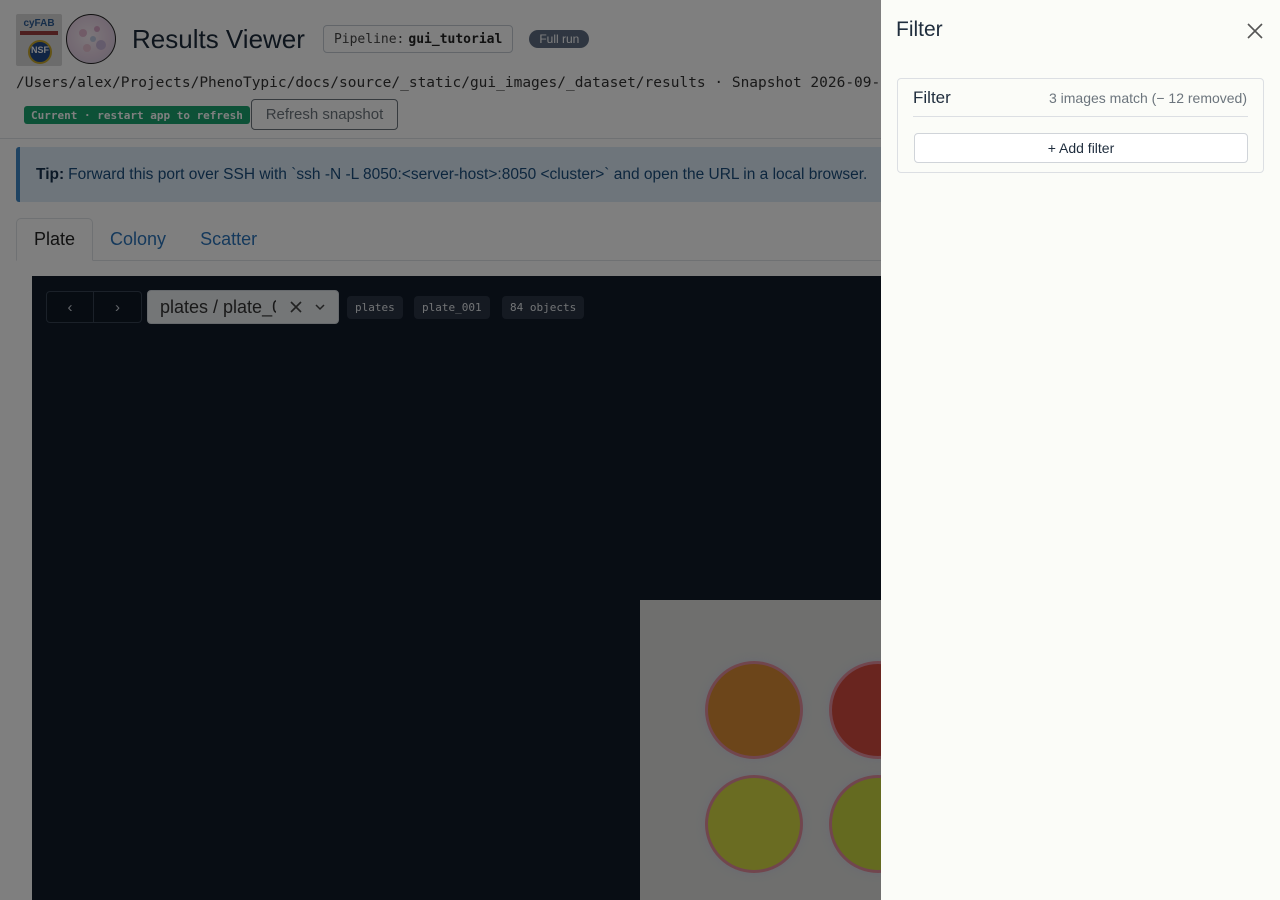 The image size is (1280, 900). I want to click on add-filter-button: + Add filter, so click(1081, 148).